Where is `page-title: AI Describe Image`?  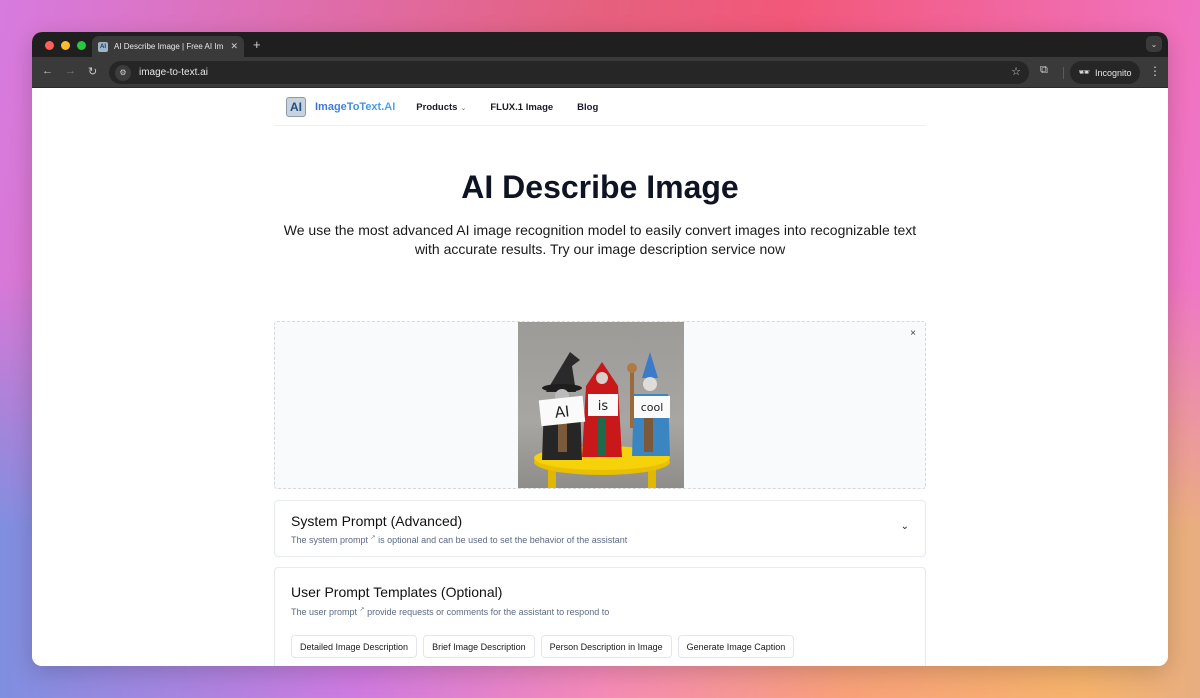
page-title: AI Describe Image is located at coordinates (600, 187).